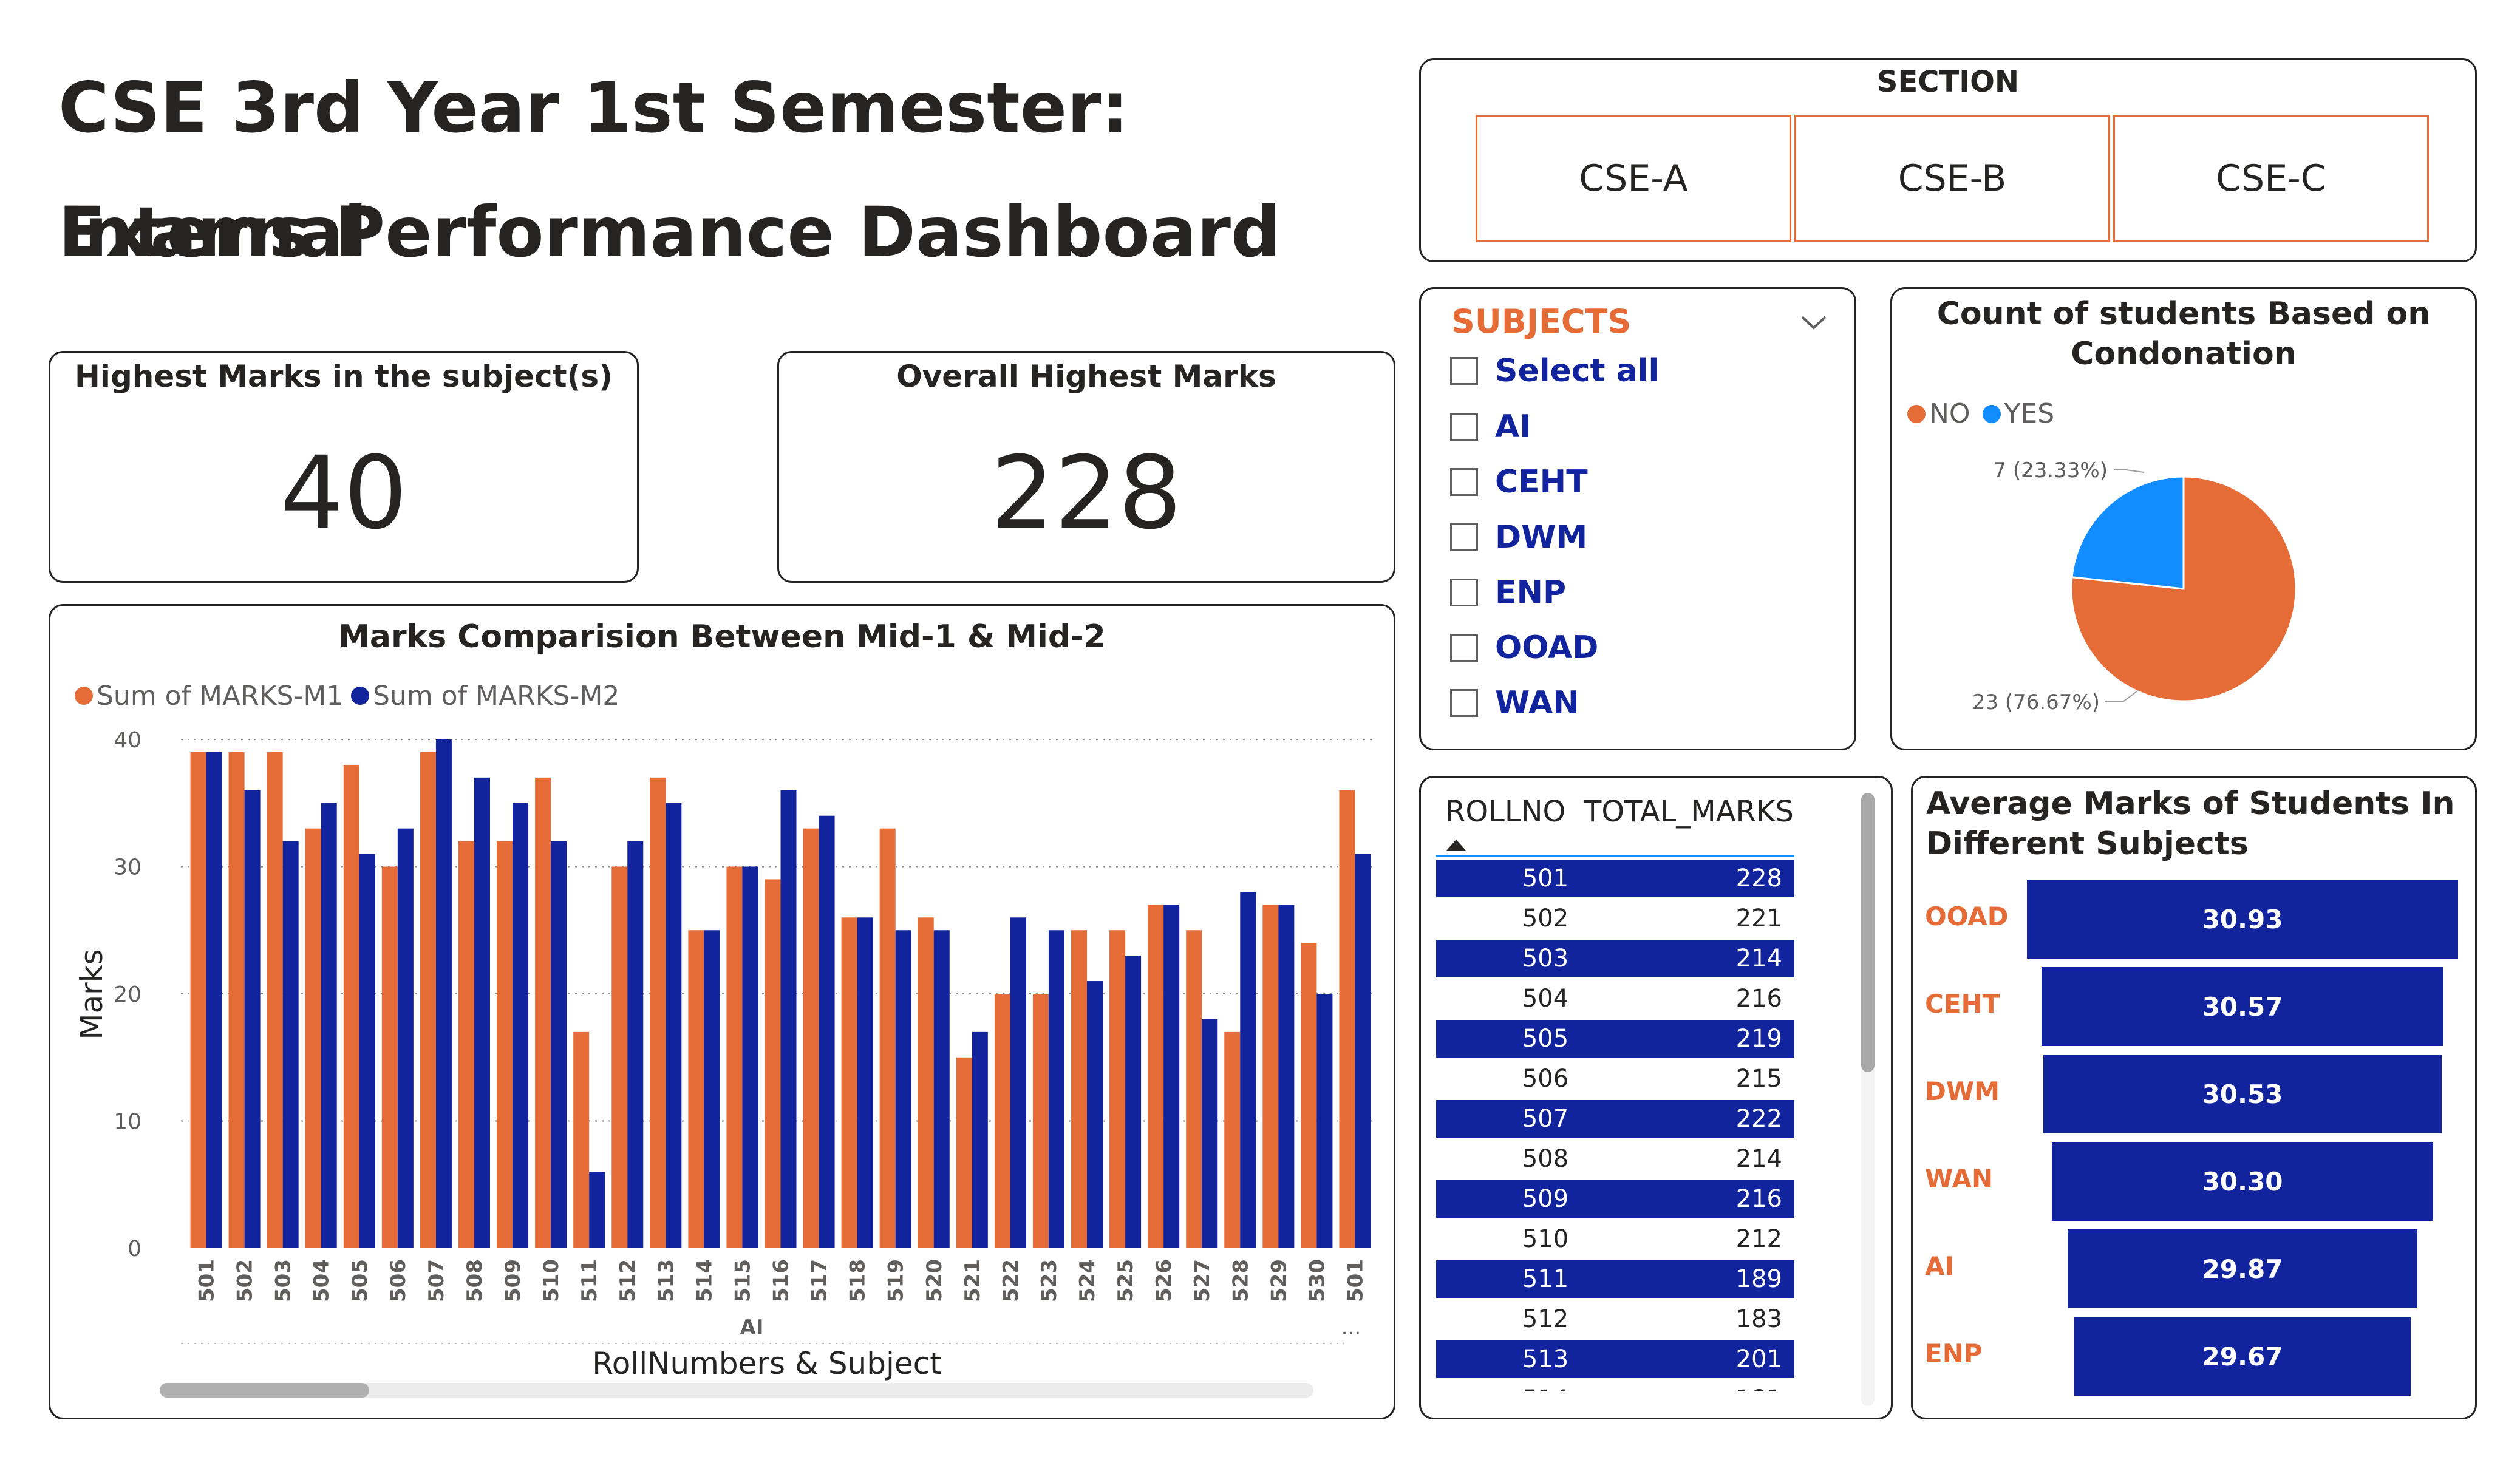 The height and width of the screenshot is (1457, 2520). I want to click on avg-bar: 30.93, so click(2242, 919).